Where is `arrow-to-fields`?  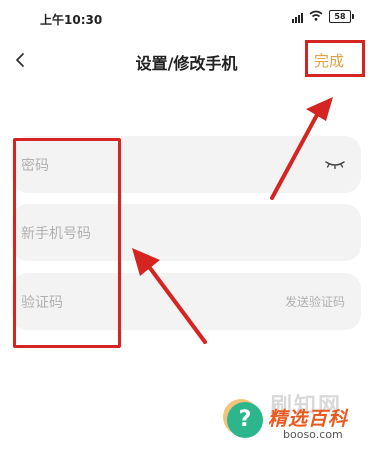
arrow-to-fields is located at coordinates (169, 296).